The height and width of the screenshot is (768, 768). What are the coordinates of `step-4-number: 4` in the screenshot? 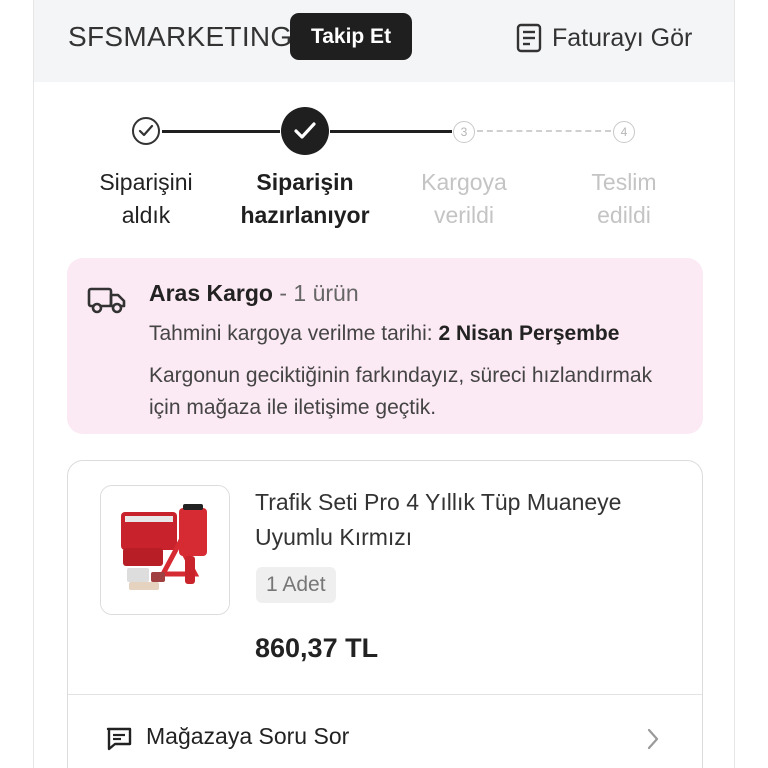 It's located at (624, 132).